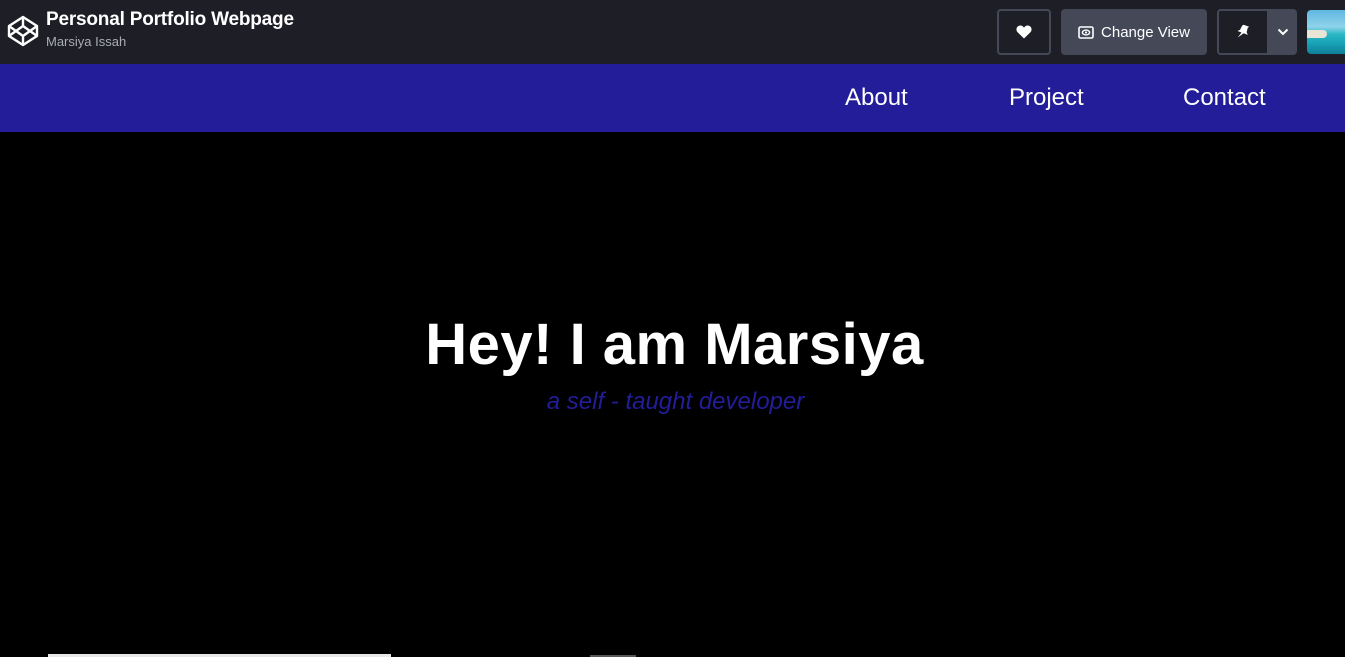 Image resolution: width=1345 pixels, height=657 pixels. I want to click on user-avatar, so click(1326, 32).